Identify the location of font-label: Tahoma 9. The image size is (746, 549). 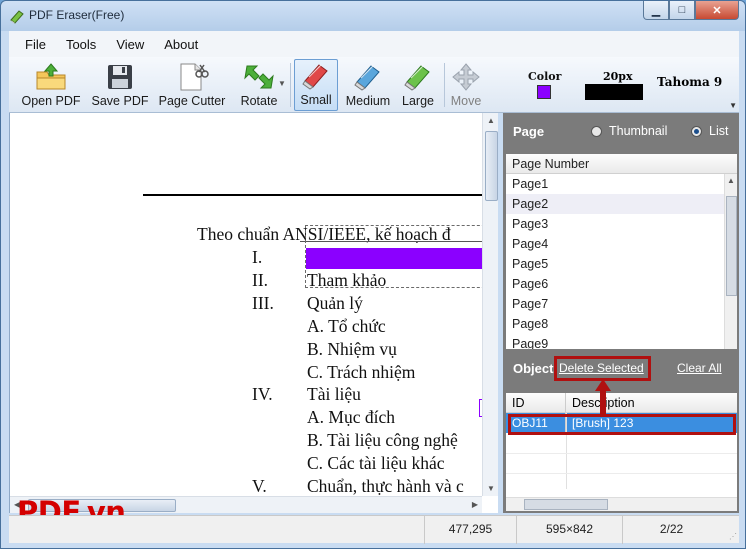
(689, 82).